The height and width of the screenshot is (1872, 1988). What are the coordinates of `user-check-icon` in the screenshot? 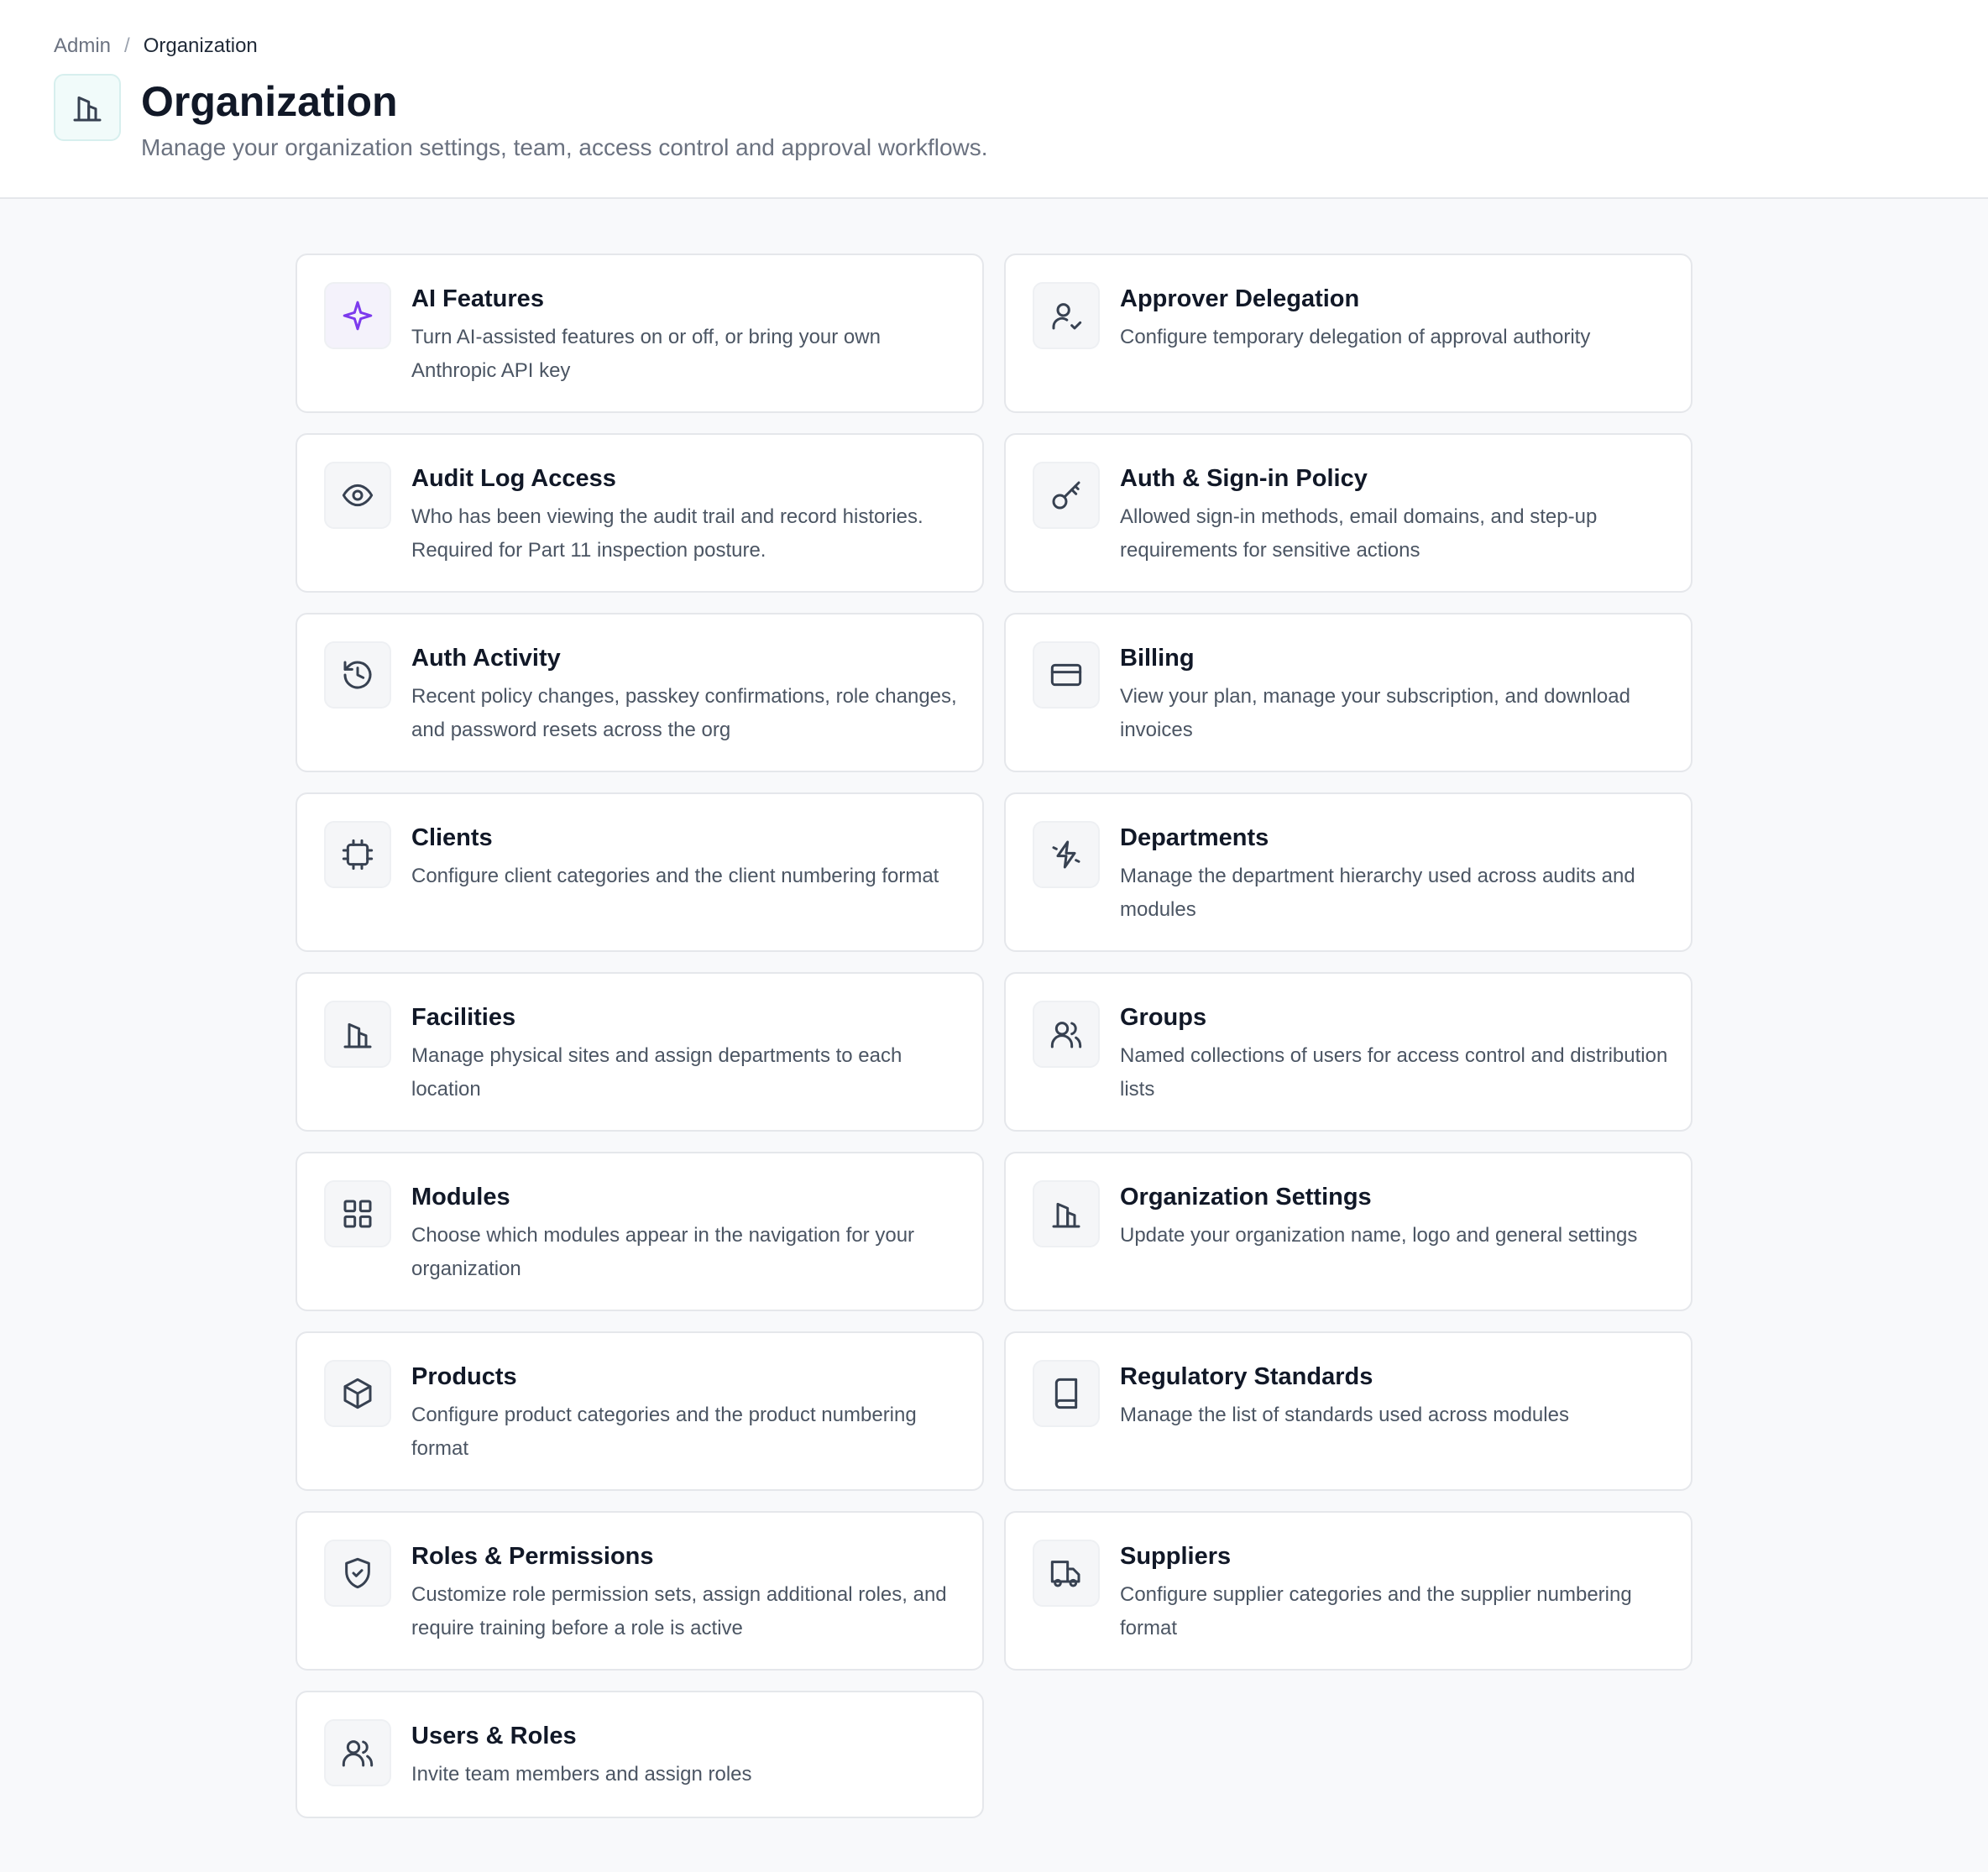 It's located at (1066, 315).